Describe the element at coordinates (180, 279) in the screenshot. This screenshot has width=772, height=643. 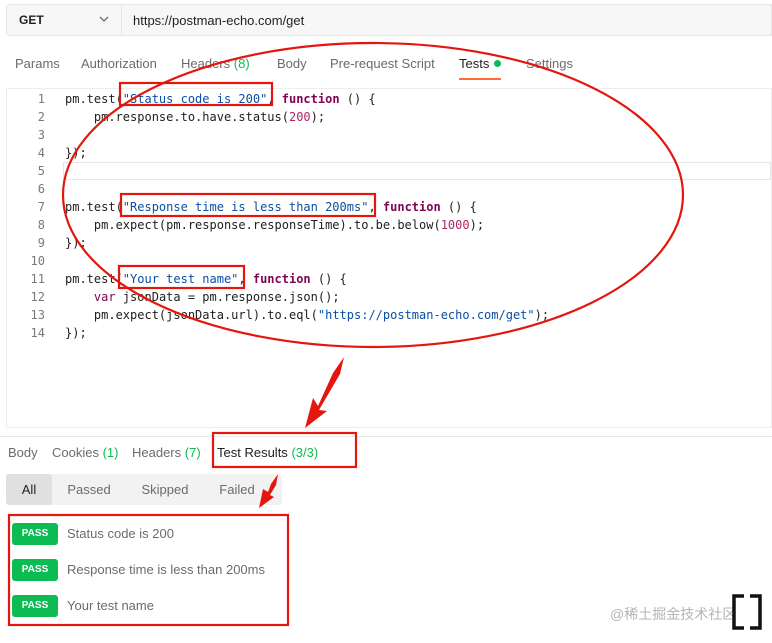
I see `test-name-string: "Your test name"` at that location.